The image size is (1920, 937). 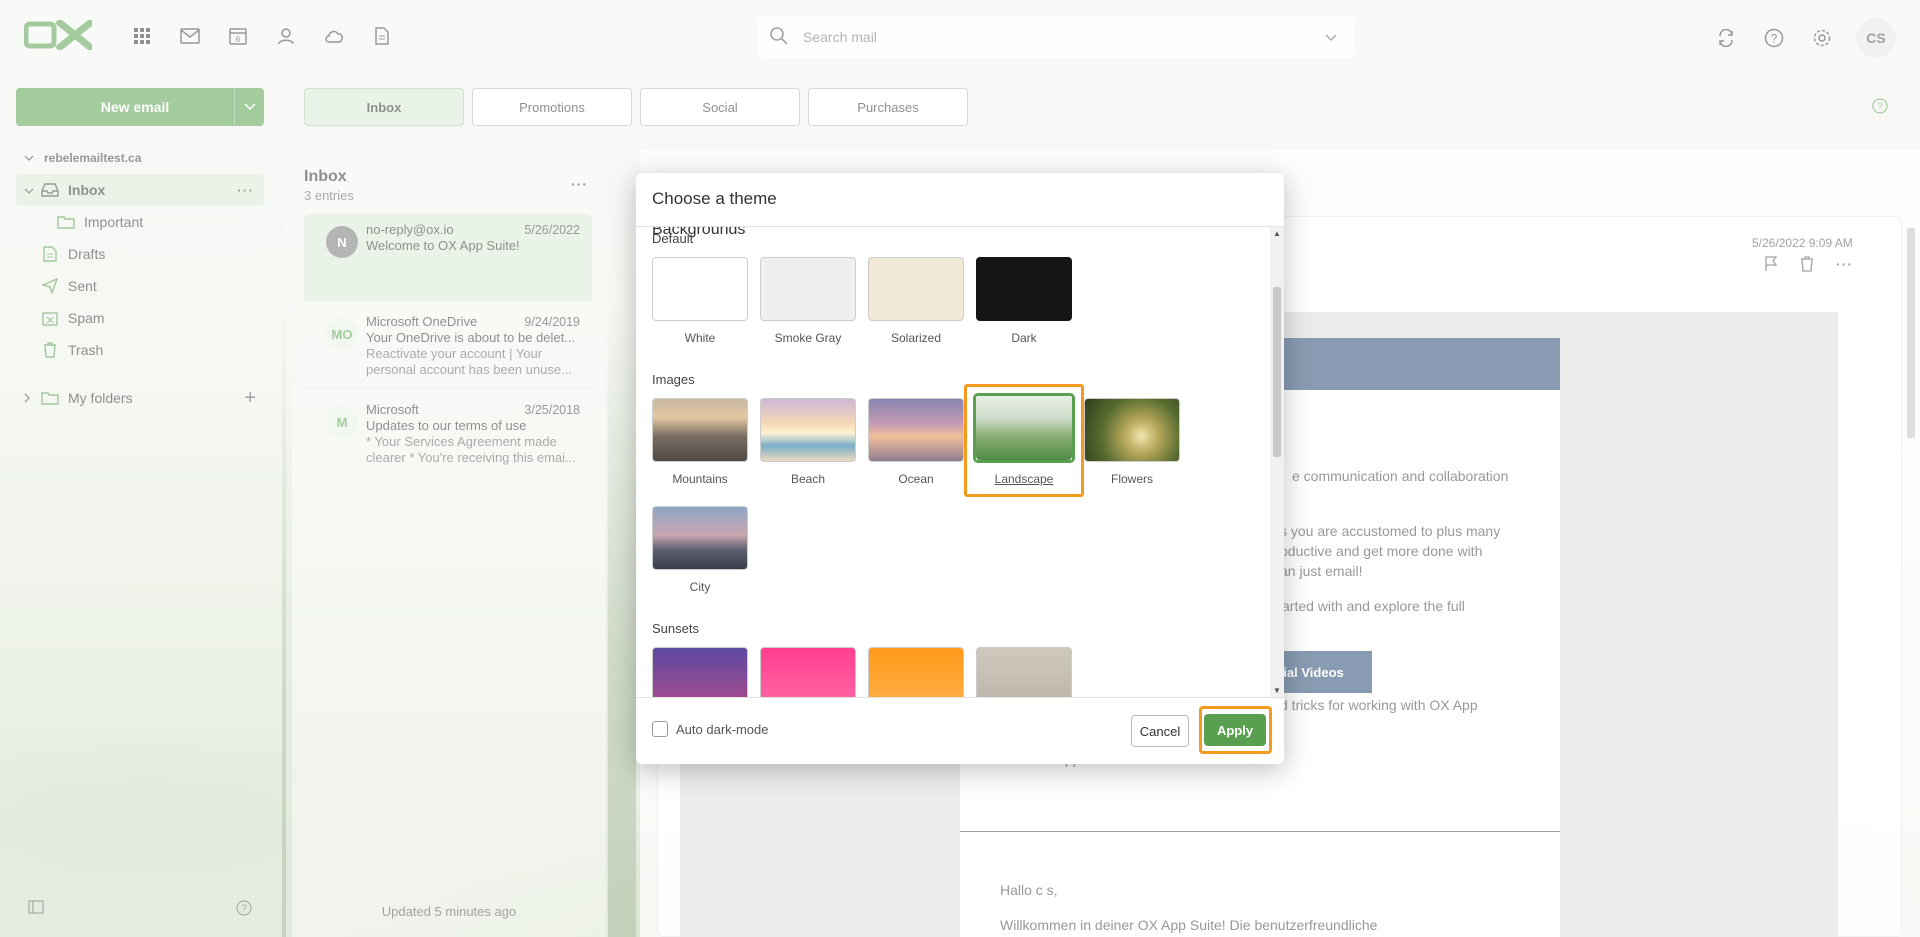 What do you see at coordinates (808, 289) in the screenshot?
I see `theme-swatch-smoke-gray` at bounding box center [808, 289].